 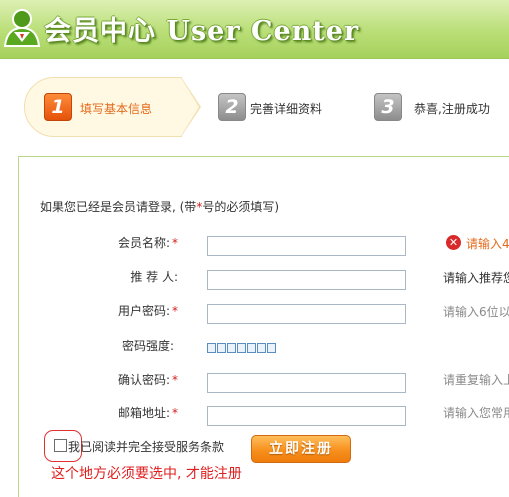 I want to click on password-hint: 请输入6位以, so click(x=476, y=312).